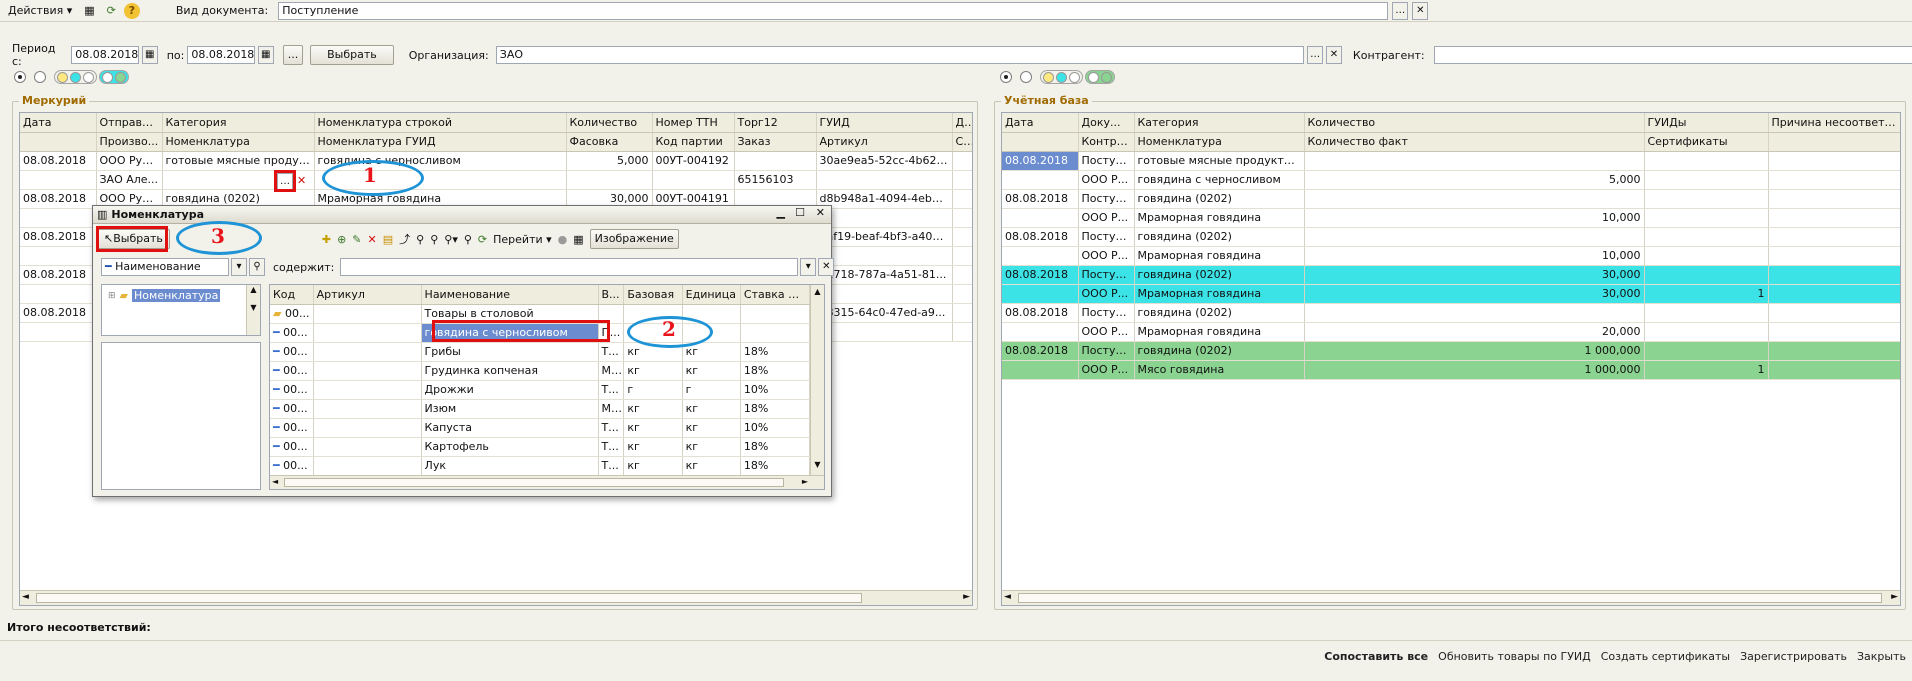 This screenshot has width=1912, height=681. Describe the element at coordinates (833, 10) in the screenshot. I see `doc-type-field: Поступление` at that location.